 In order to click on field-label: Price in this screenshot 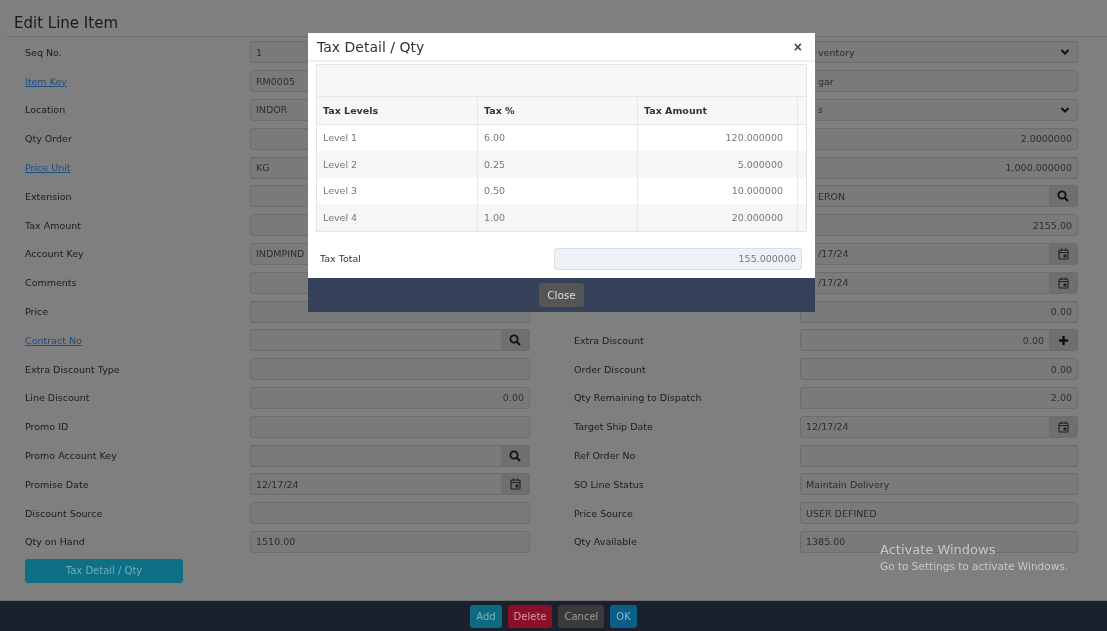, I will do `click(37, 312)`.